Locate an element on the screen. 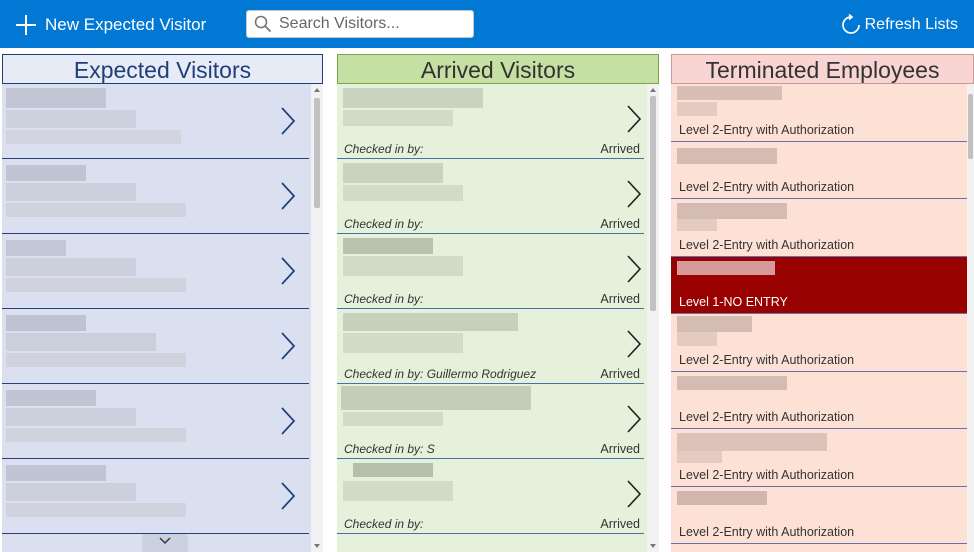 This screenshot has height=552, width=974. arrived-scrollbar is located at coordinates (653, 318).